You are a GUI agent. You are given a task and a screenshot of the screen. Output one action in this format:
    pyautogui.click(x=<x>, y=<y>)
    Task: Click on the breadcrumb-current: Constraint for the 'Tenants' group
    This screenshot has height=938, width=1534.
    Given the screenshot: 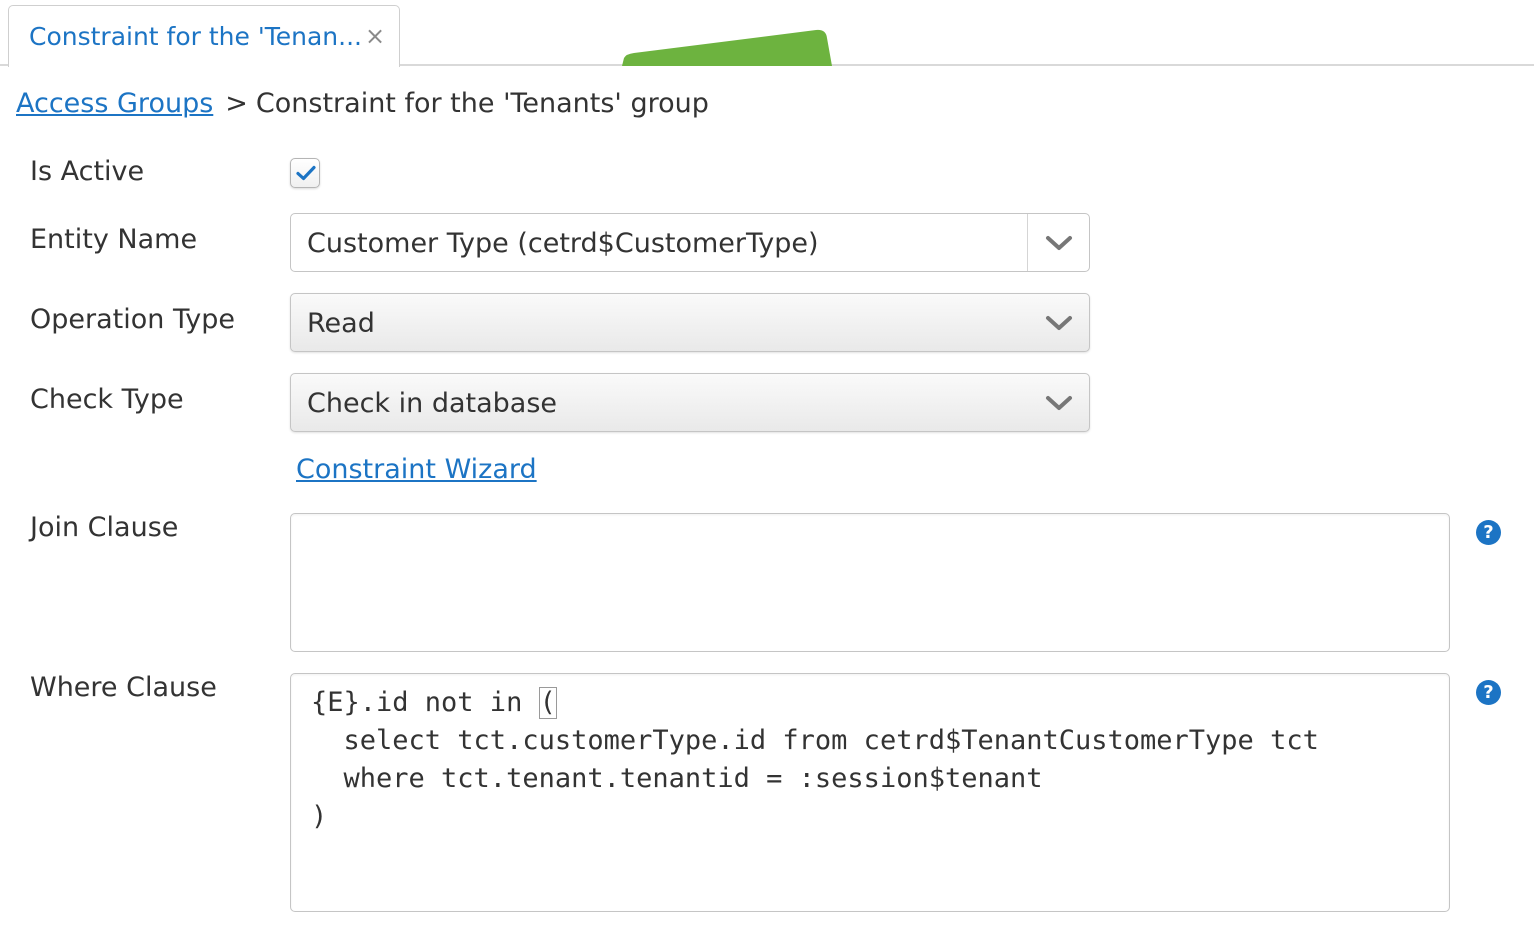 What is the action you would take?
    pyautogui.click(x=482, y=103)
    